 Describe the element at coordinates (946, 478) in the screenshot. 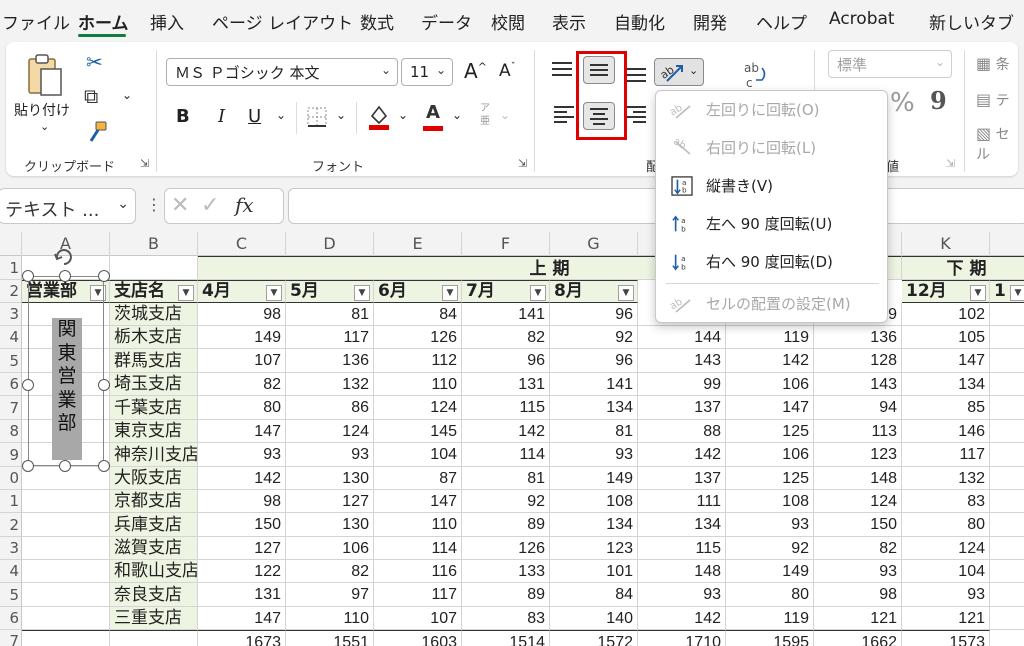

I see `number-cell: 132` at that location.